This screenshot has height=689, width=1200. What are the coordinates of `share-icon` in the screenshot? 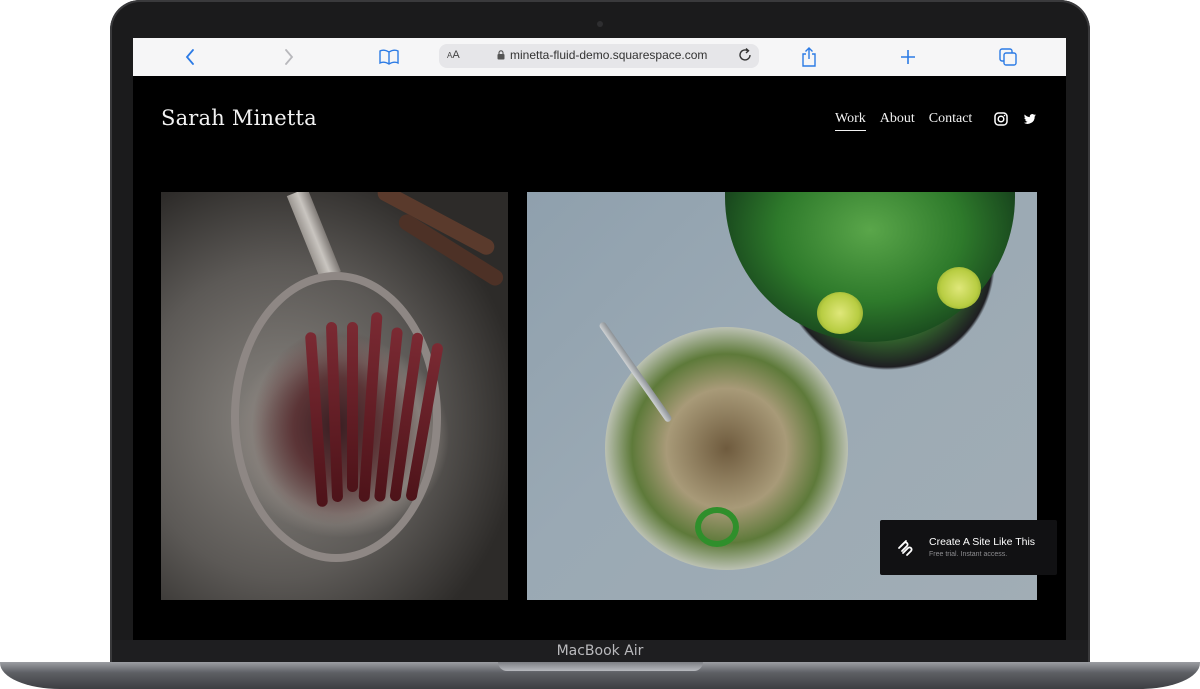 It's located at (809, 57).